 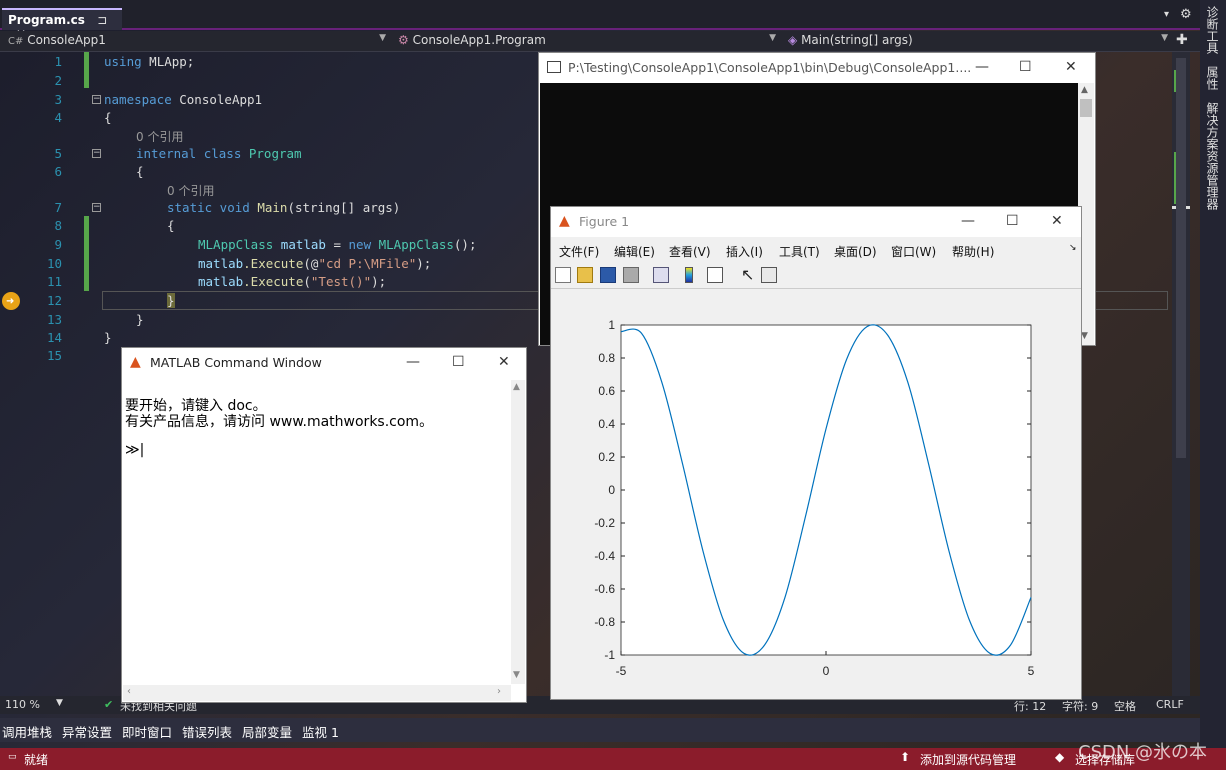 I want to click on menu-tools: 工具(T), so click(x=799, y=251).